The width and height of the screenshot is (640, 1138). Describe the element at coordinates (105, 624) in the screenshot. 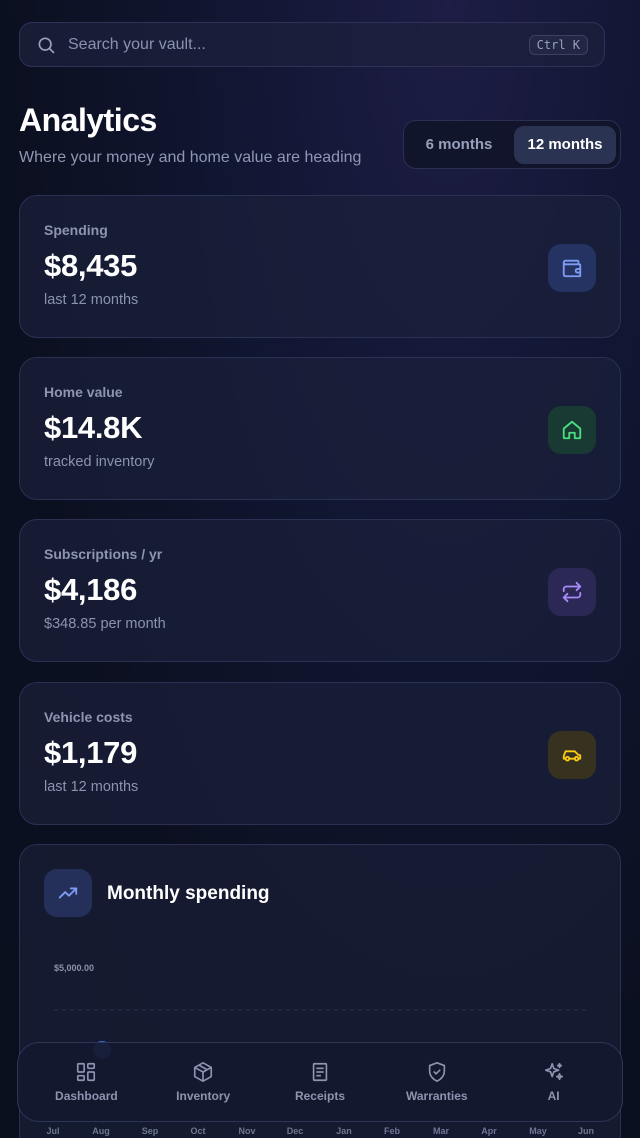

I see `card-subtext: $348.85 per month` at that location.